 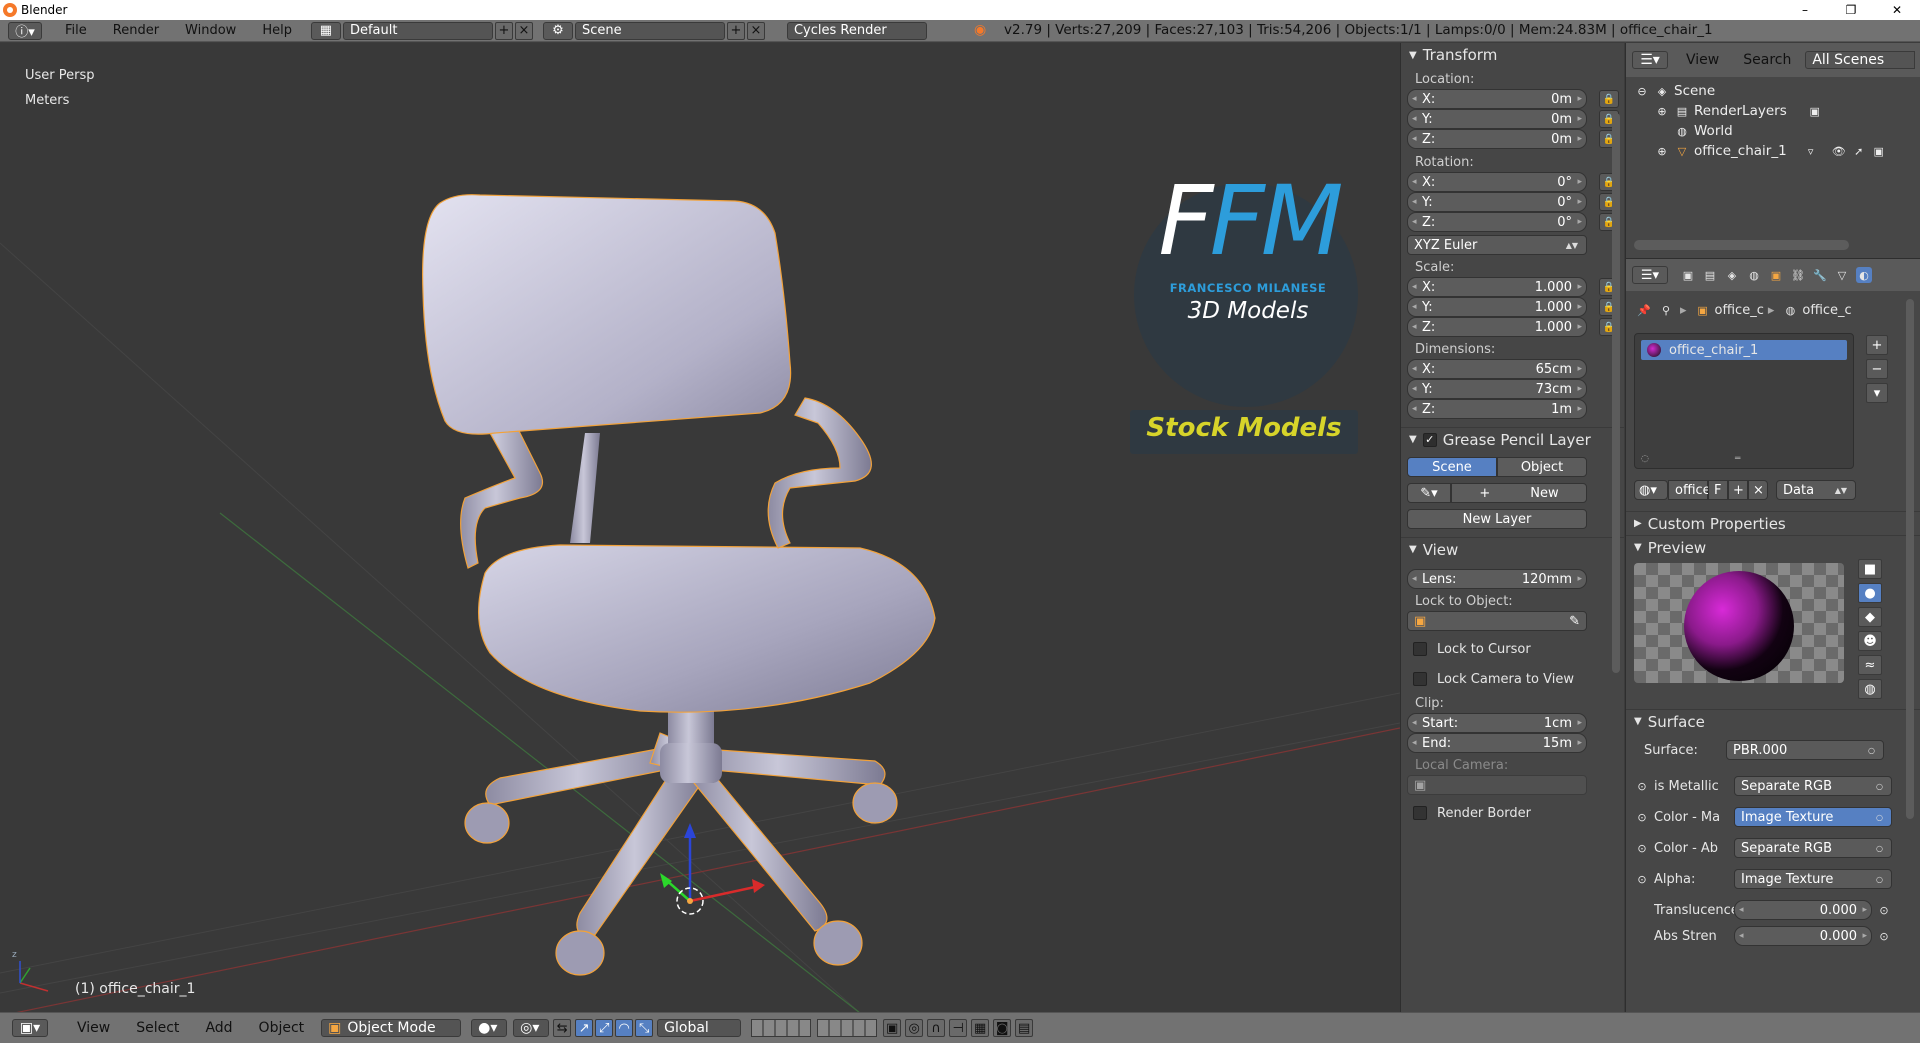 I want to click on preview-cube-icon: ◆, so click(x=1870, y=617).